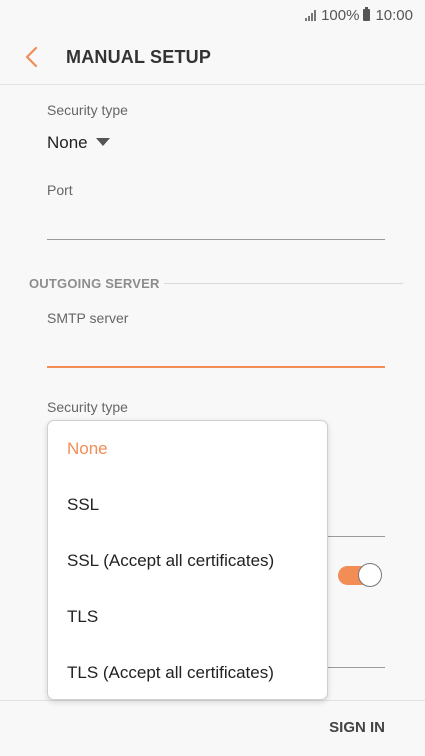 The image size is (425, 756). I want to click on dropdown-option-tls: TLS, so click(187, 617).